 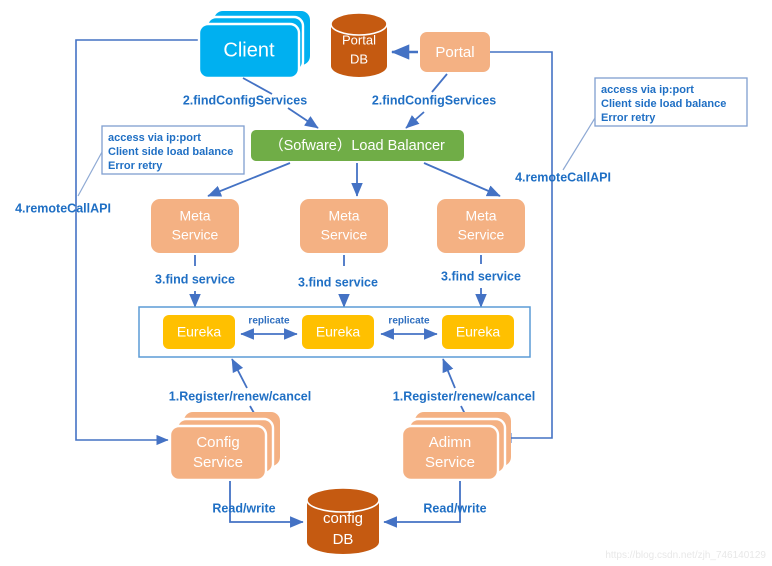 I want to click on edge-label-remote-call-api-left: 4.remoteCallAPI, so click(x=63, y=208).